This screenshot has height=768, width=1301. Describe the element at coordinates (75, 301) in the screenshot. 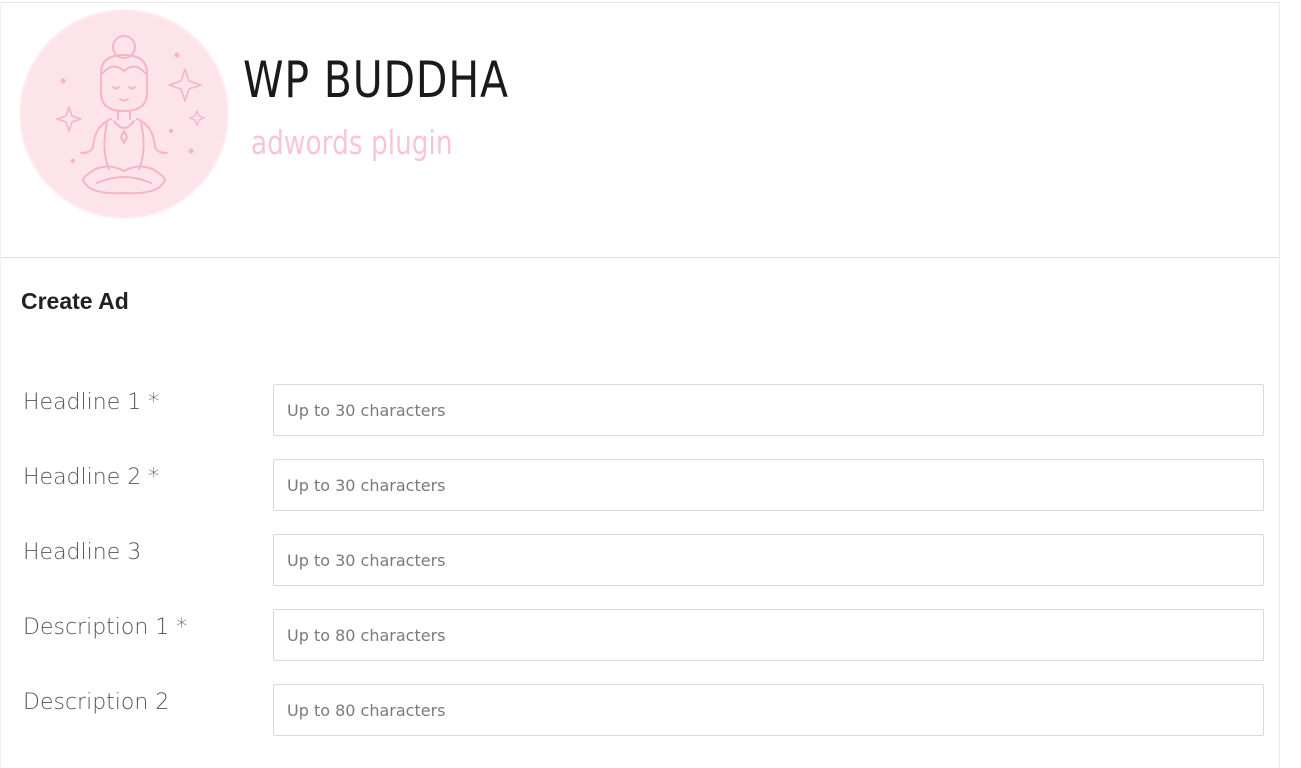

I see `page-title: Create Ad` at that location.